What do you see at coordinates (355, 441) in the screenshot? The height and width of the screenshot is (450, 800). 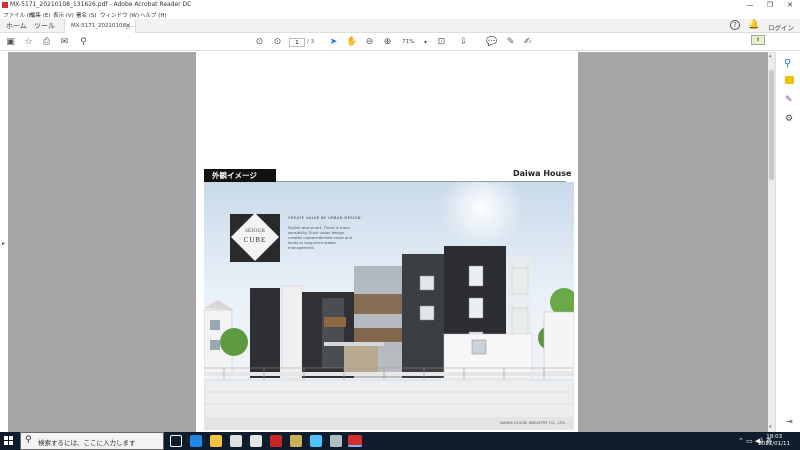 I see `acrobat-taskbar-icon` at bounding box center [355, 441].